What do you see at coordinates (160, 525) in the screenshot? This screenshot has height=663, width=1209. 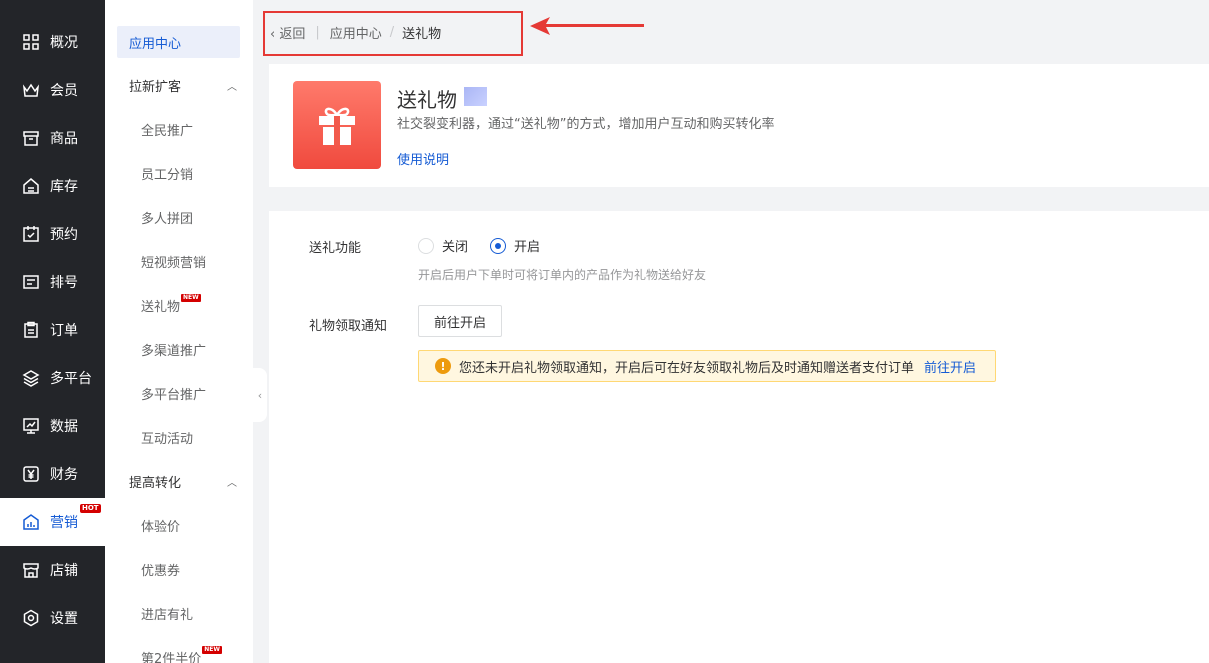 I see `nav2-item: 体验价` at bounding box center [160, 525].